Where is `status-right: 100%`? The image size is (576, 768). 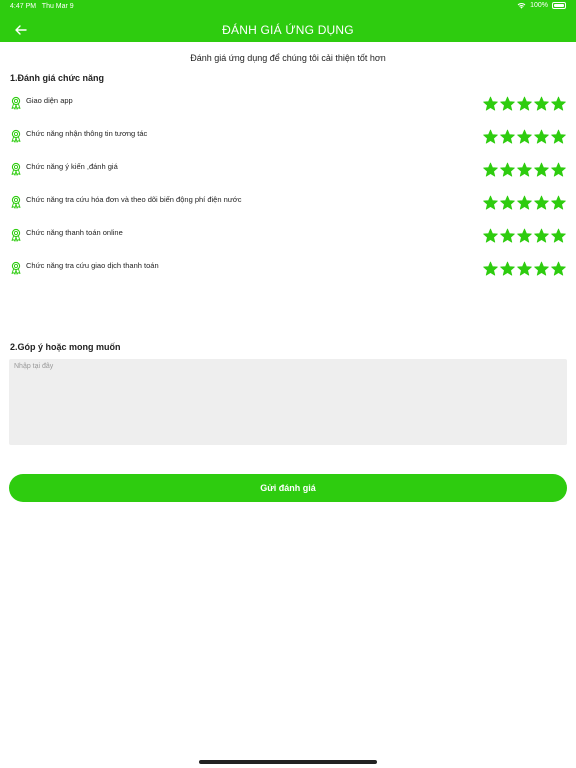 status-right: 100% is located at coordinates (541, 5).